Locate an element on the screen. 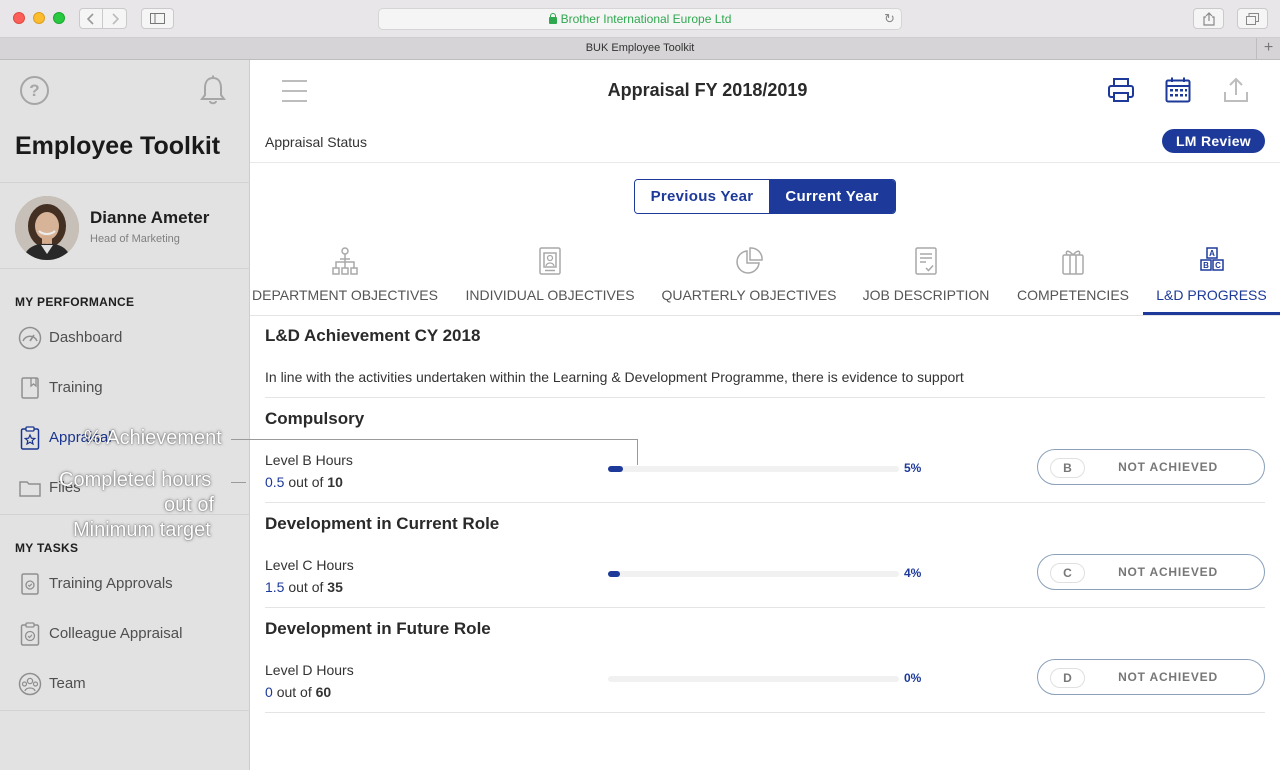 The width and height of the screenshot is (1280, 770). tab-label: DEPARTMENT OBJECTIVES is located at coordinates (345, 295).